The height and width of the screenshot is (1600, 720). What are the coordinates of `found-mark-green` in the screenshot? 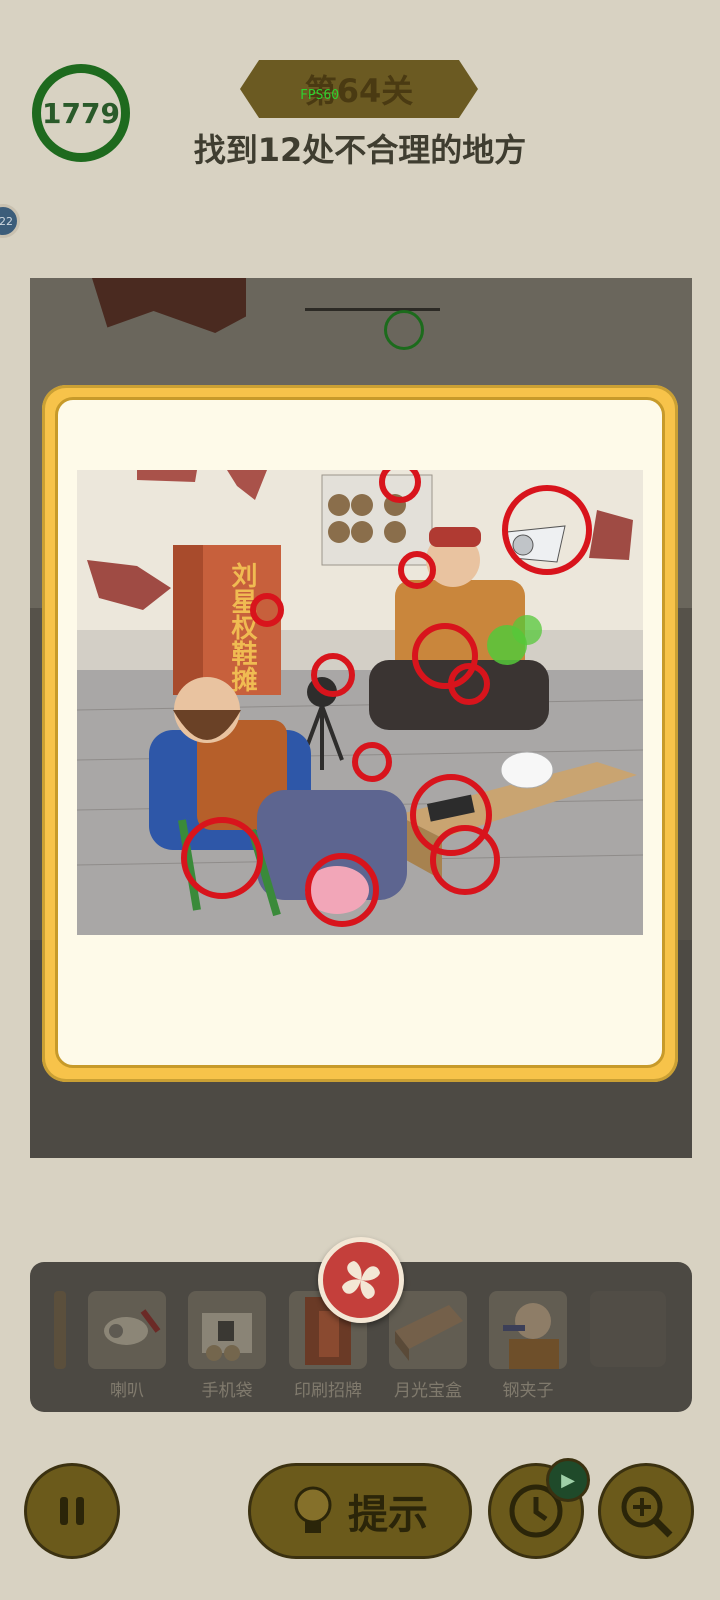 It's located at (404, 330).